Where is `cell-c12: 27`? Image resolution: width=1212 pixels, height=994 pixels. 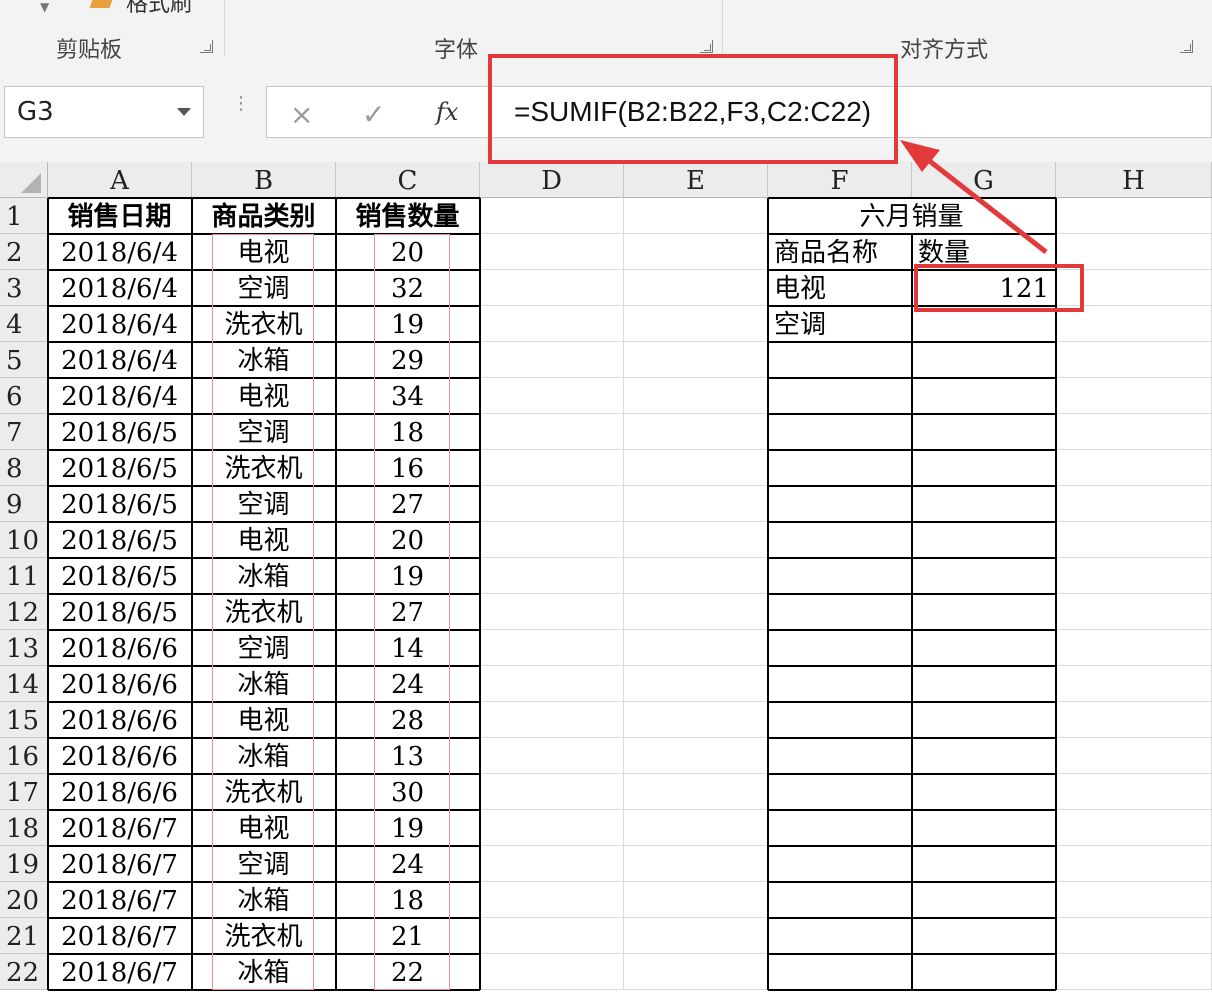
cell-c12: 27 is located at coordinates (408, 612).